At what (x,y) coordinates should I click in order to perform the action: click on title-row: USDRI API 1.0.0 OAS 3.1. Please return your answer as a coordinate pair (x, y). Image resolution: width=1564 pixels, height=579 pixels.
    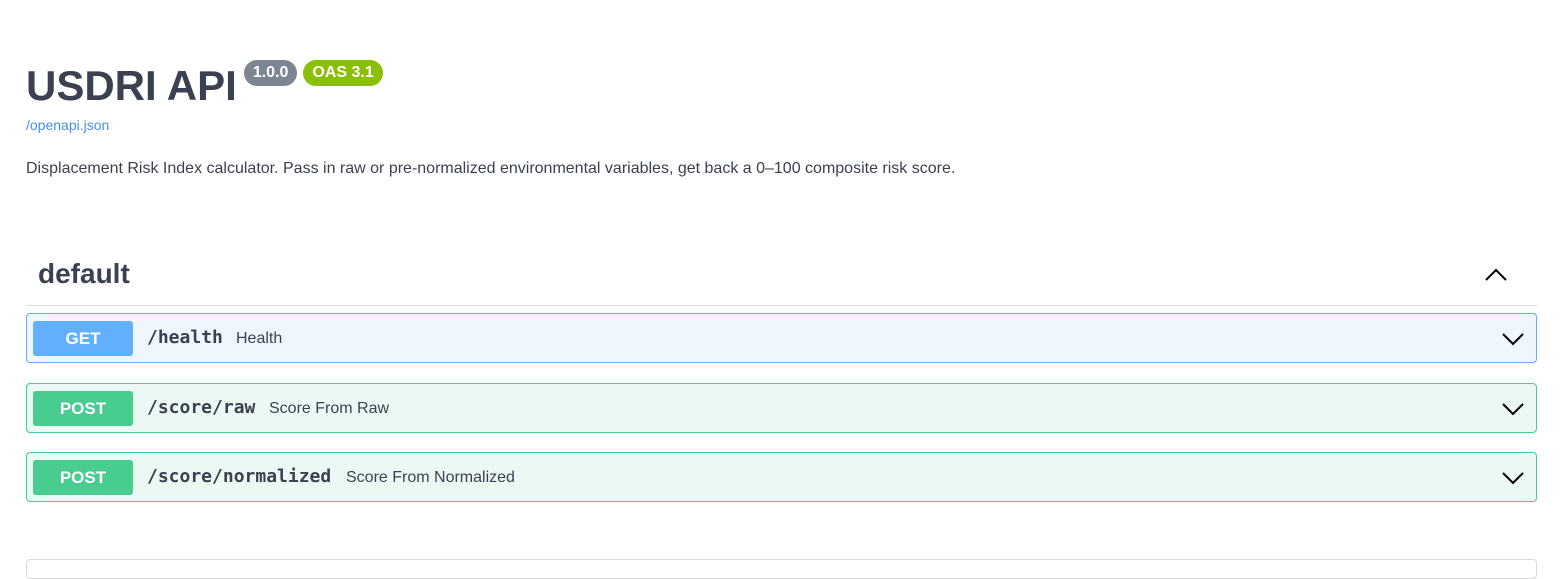
    Looking at the image, I should click on (204, 86).